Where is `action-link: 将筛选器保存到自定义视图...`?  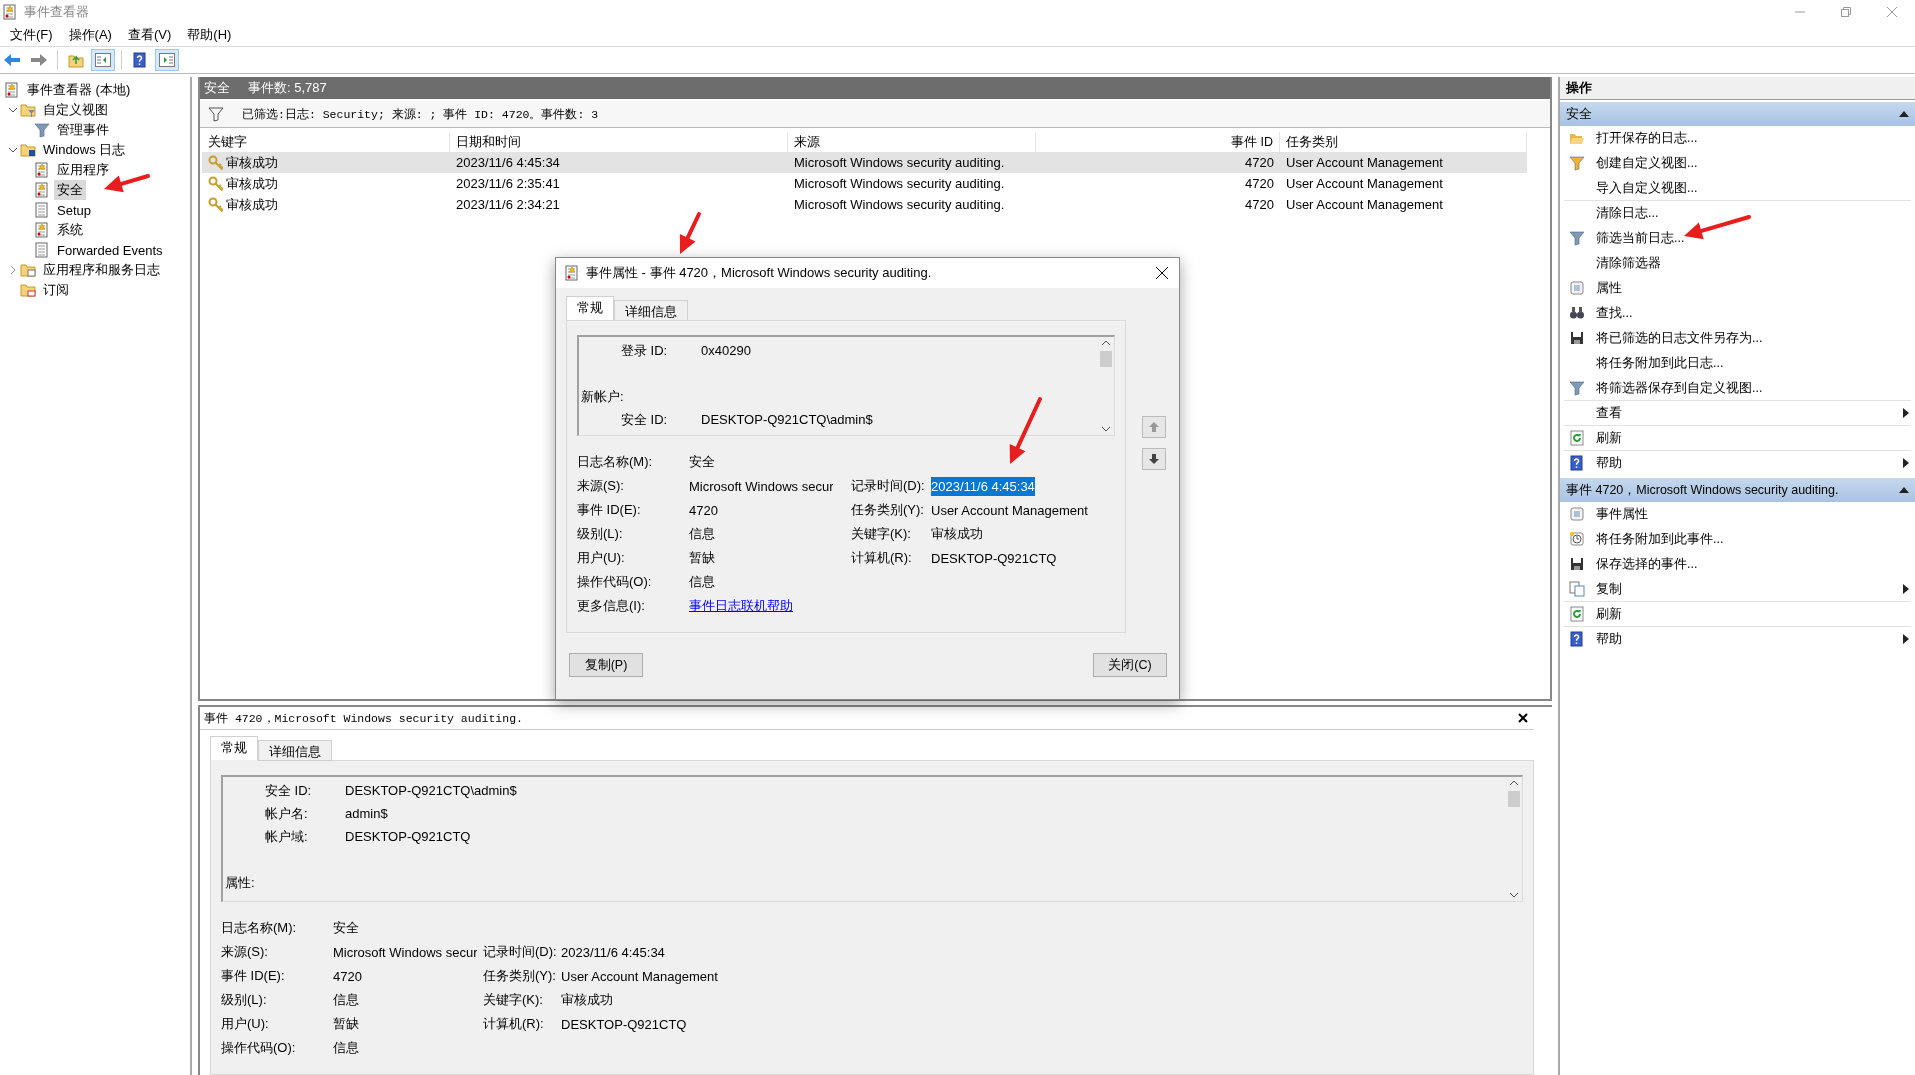
action-link: 将筛选器保存到自定义视图... is located at coordinates (1679, 388).